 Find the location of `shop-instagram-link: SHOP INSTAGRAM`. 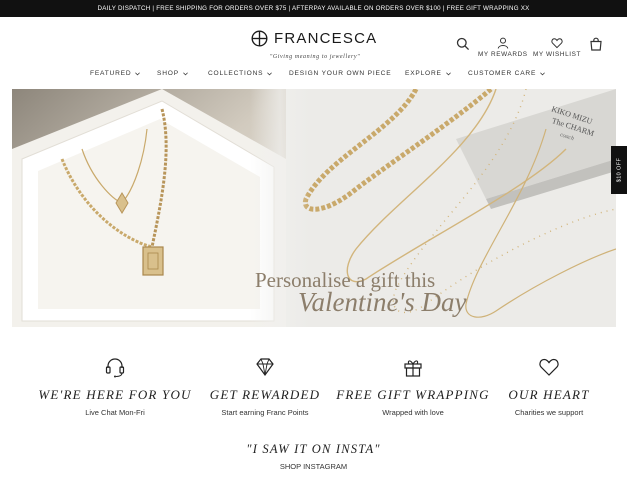

shop-instagram-link: SHOP INSTAGRAM is located at coordinates (313, 466).